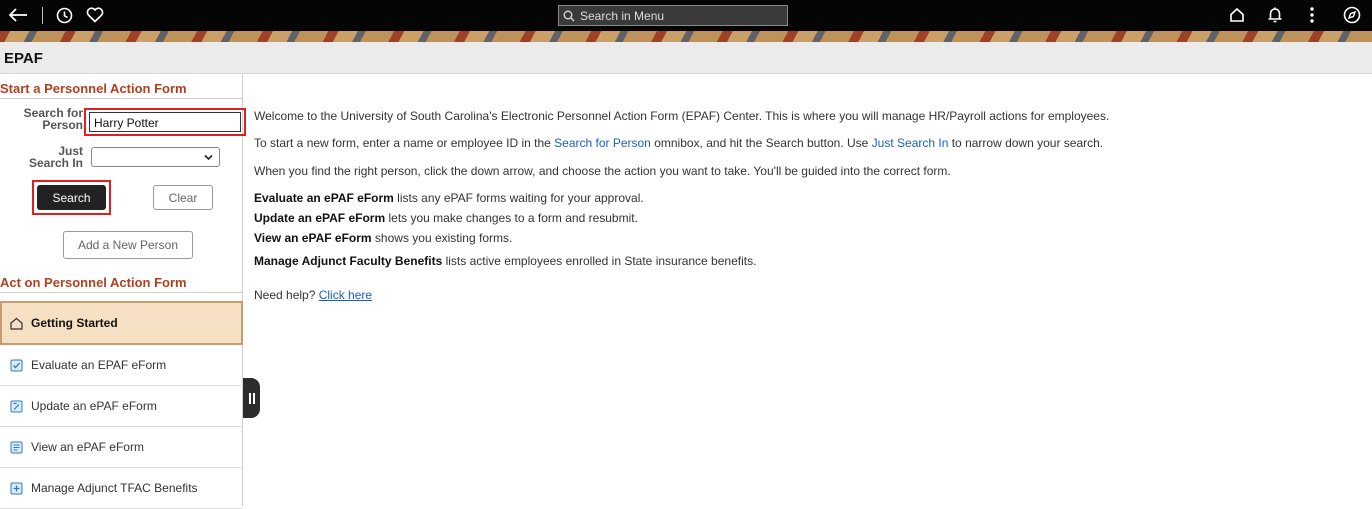 This screenshot has width=1372, height=509. I want to click on nav-item-update: Update an ePAF eForm, so click(121, 406).